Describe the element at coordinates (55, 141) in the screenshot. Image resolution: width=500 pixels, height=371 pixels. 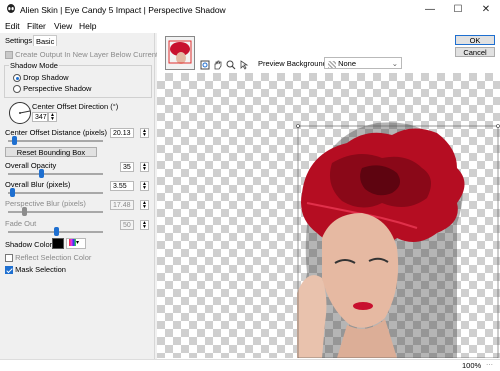
I see `center-offset-distance-track` at that location.